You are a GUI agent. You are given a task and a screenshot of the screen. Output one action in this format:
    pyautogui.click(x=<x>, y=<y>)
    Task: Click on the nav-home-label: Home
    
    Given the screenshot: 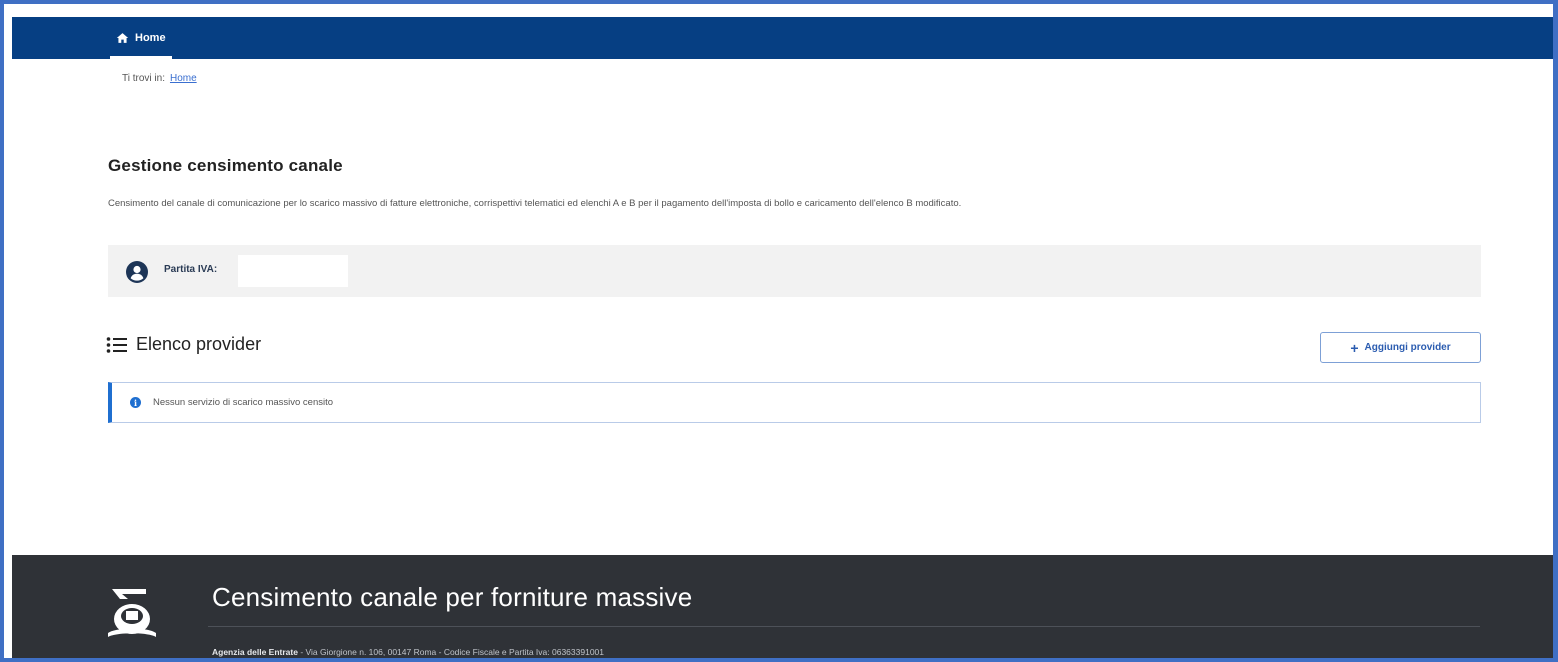 What is the action you would take?
    pyautogui.click(x=150, y=38)
    